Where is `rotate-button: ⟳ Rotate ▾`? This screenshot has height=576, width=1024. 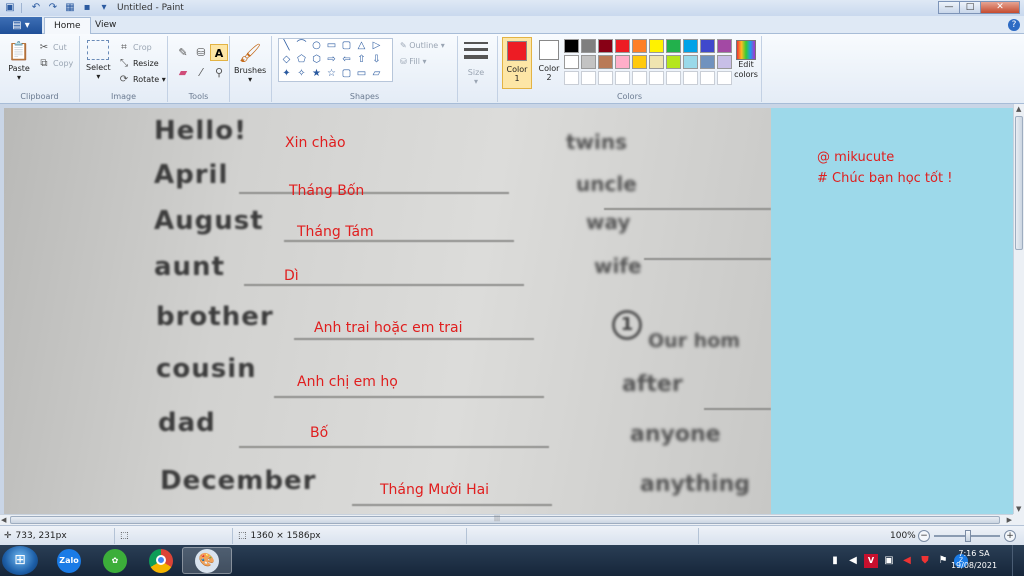 rotate-button: ⟳ Rotate ▾ is located at coordinates (142, 79).